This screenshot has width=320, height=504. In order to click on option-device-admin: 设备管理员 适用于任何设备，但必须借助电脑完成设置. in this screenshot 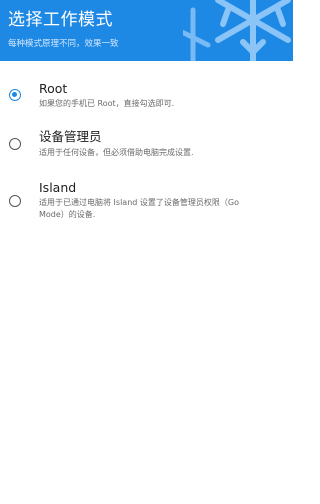, I will do `click(146, 145)`.